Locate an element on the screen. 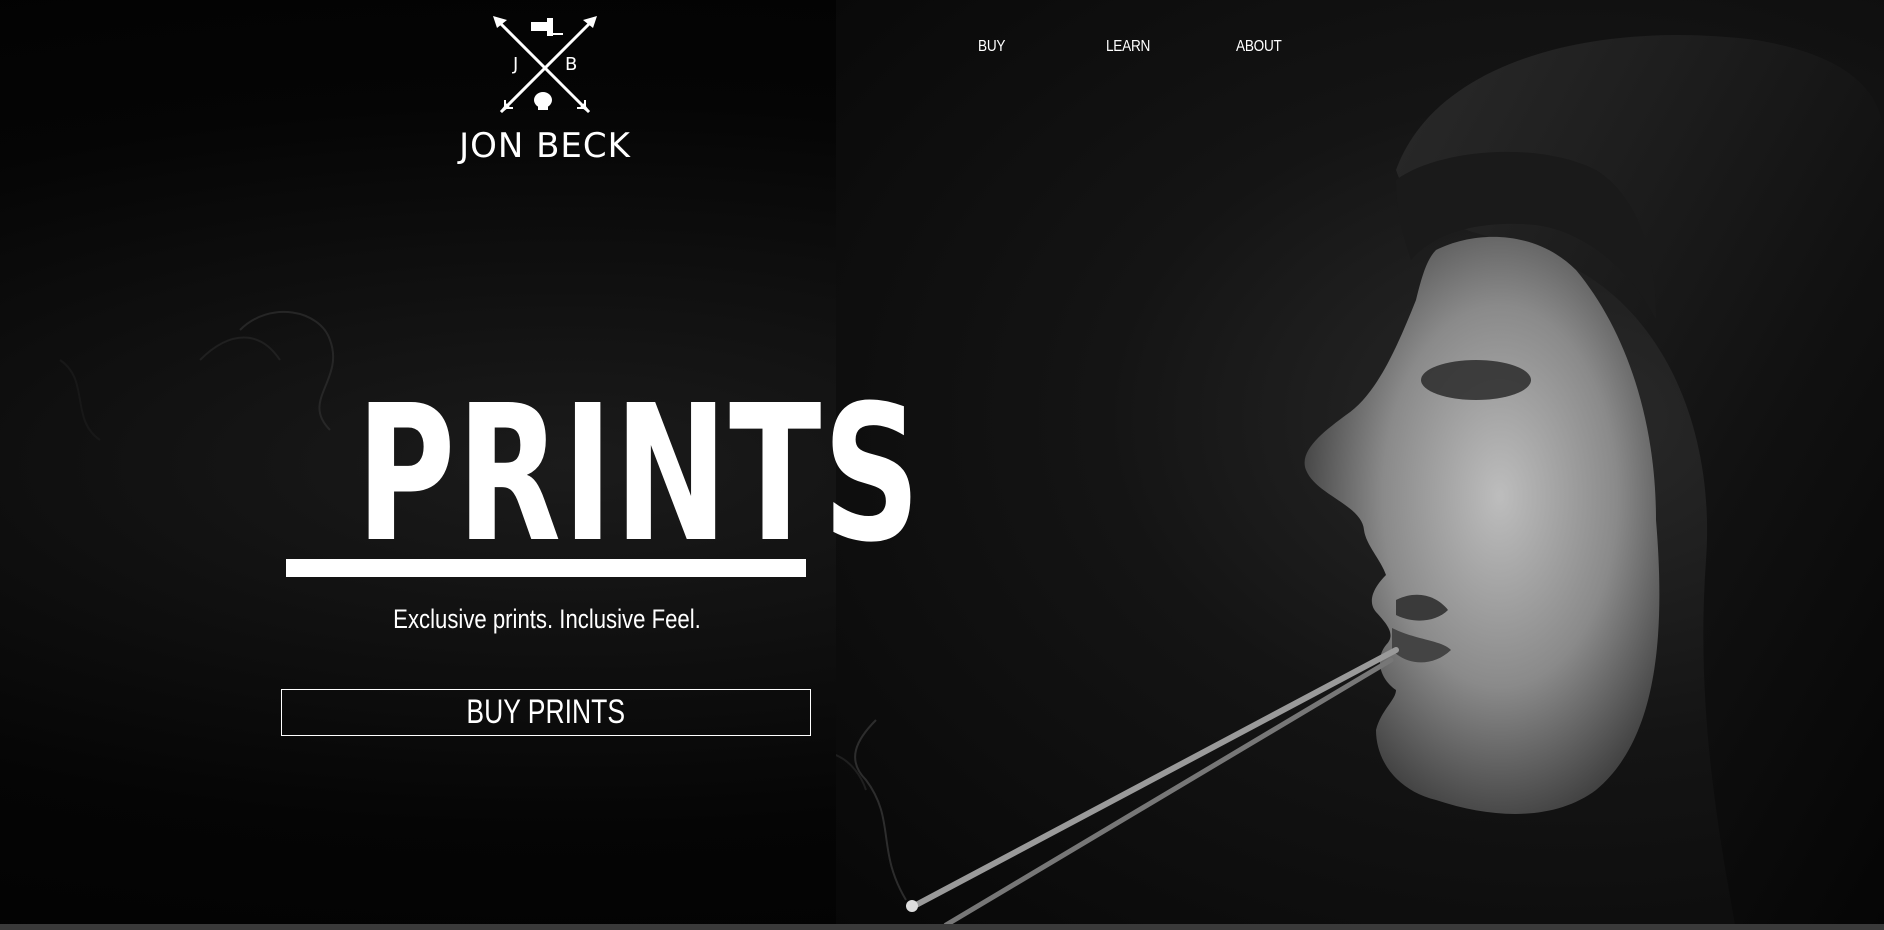  hero-title: PRINTS is located at coordinates (639, 474).